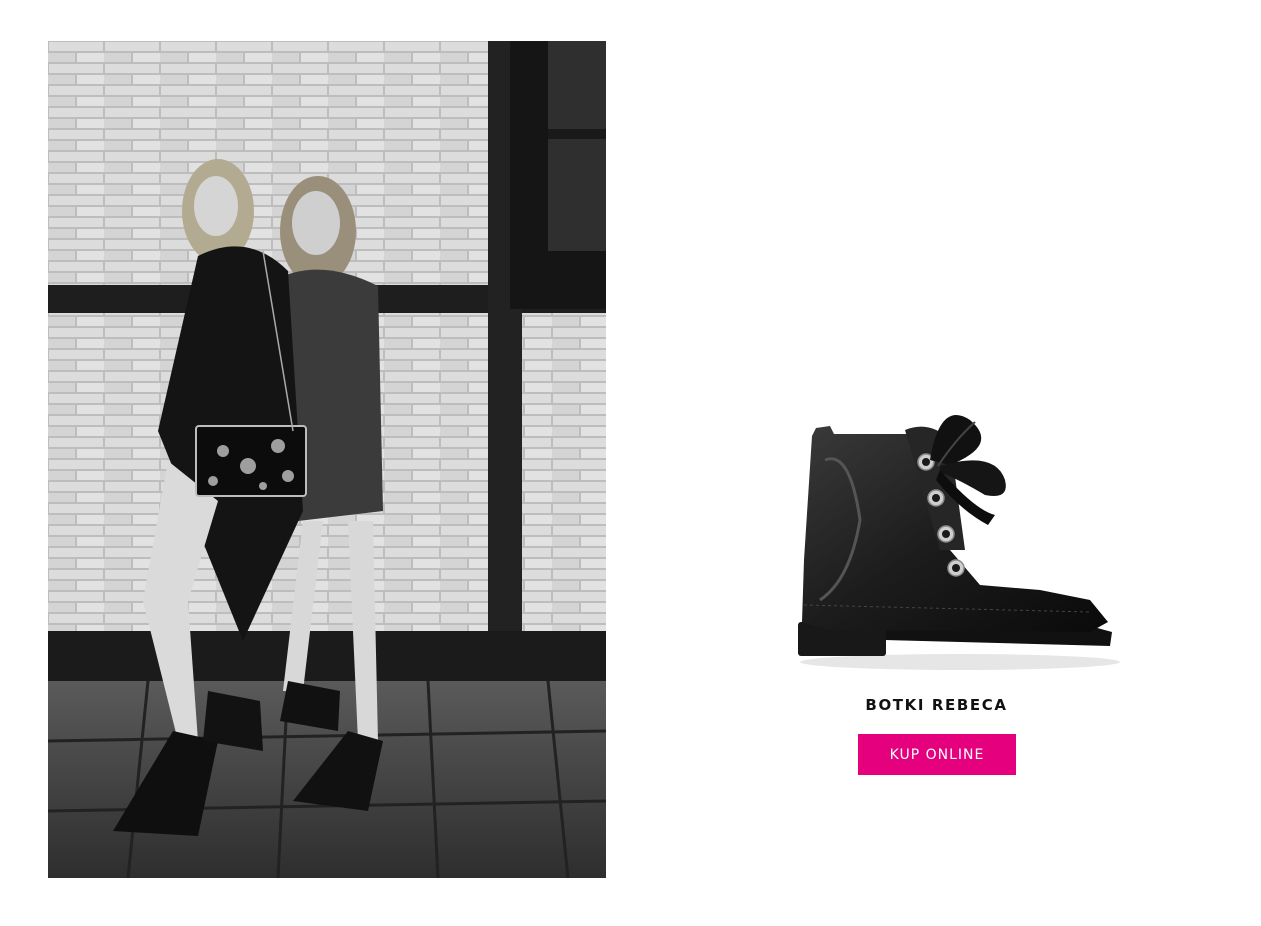 The width and height of the screenshot is (1261, 926). I want to click on buy-online-button: KUP ONLINE, so click(937, 754).